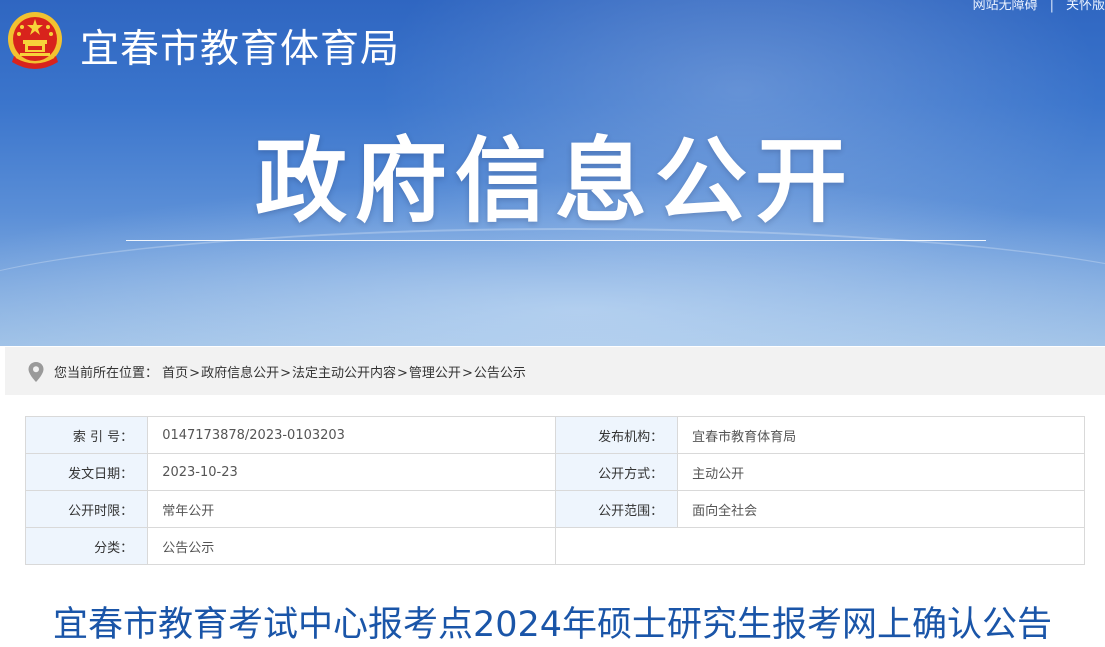 Image resolution: width=1105 pixels, height=647 pixels. Describe the element at coordinates (435, 373) in the screenshot. I see `breadcrumb-management: 管理公开` at that location.